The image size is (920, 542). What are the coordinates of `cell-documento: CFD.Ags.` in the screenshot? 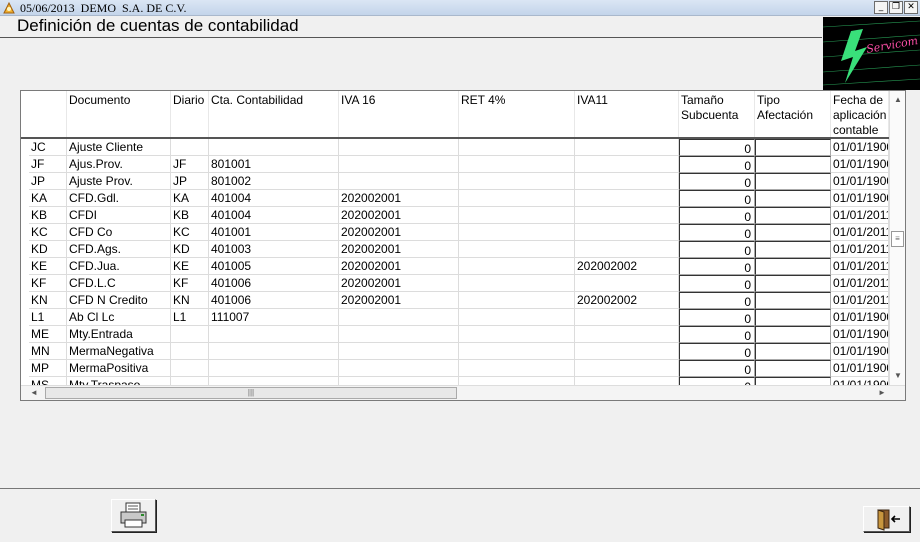 It's located at (119, 249).